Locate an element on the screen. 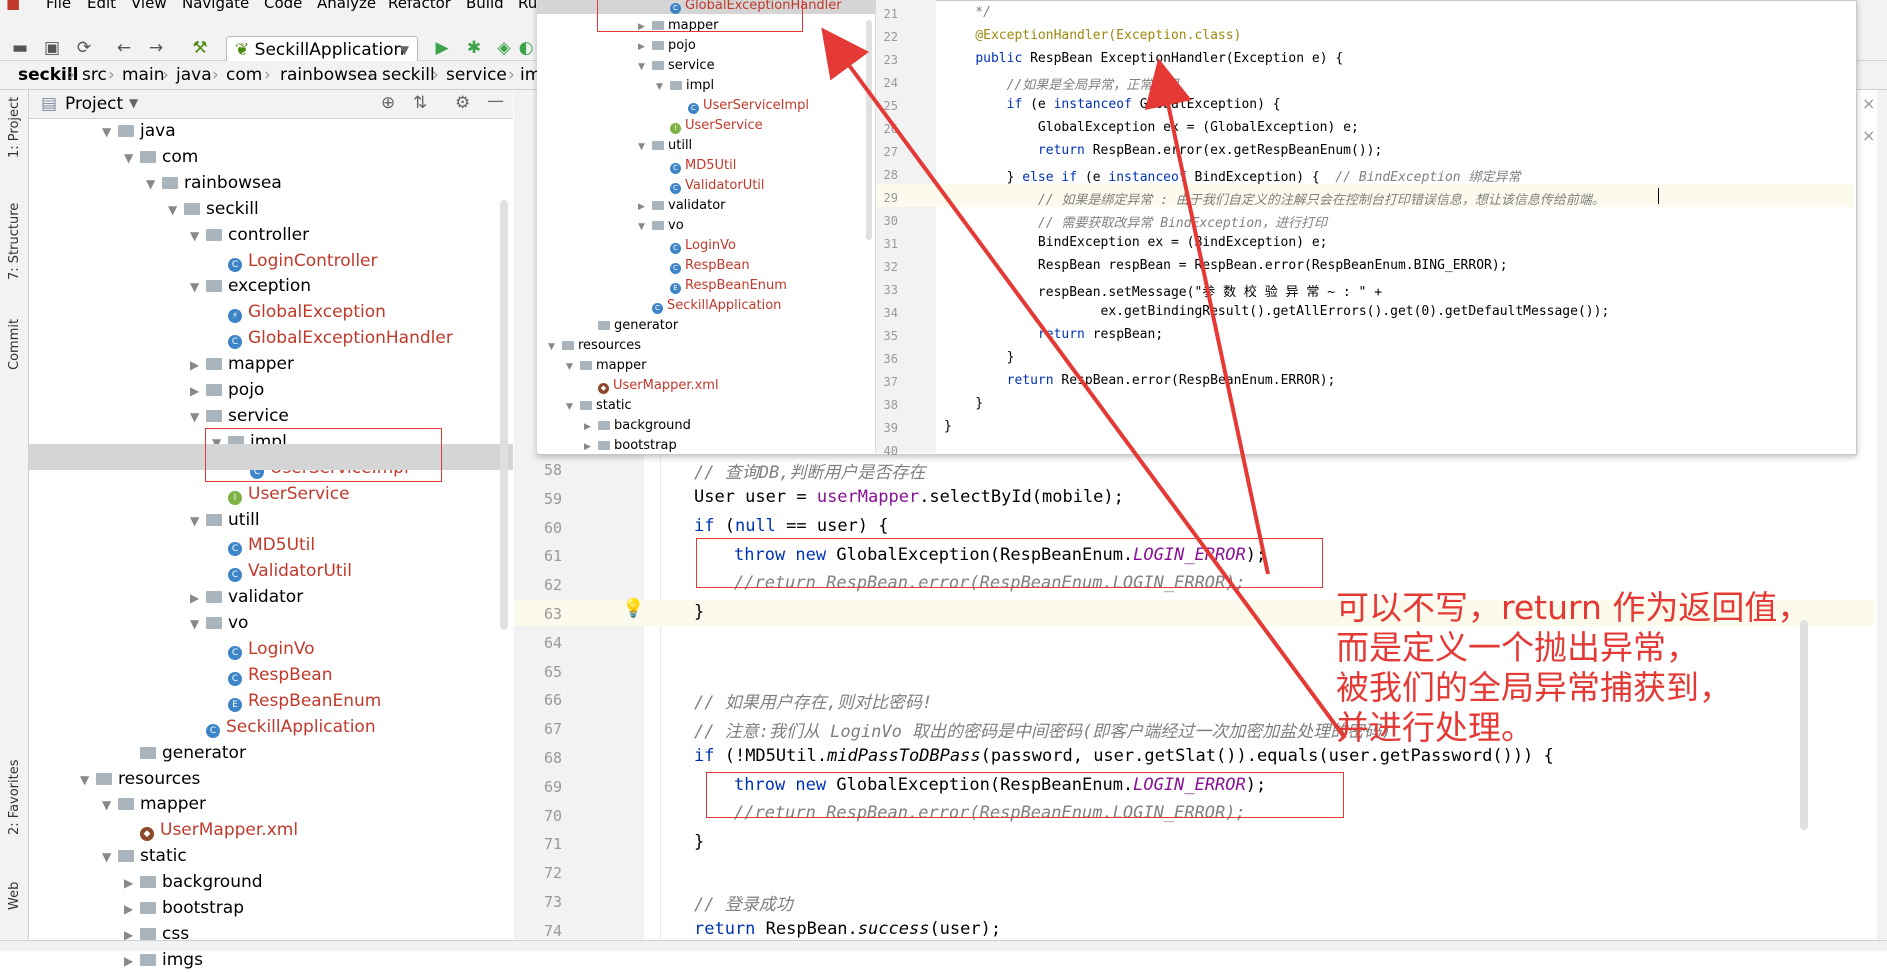  folder-icon is located at coordinates (148, 959).